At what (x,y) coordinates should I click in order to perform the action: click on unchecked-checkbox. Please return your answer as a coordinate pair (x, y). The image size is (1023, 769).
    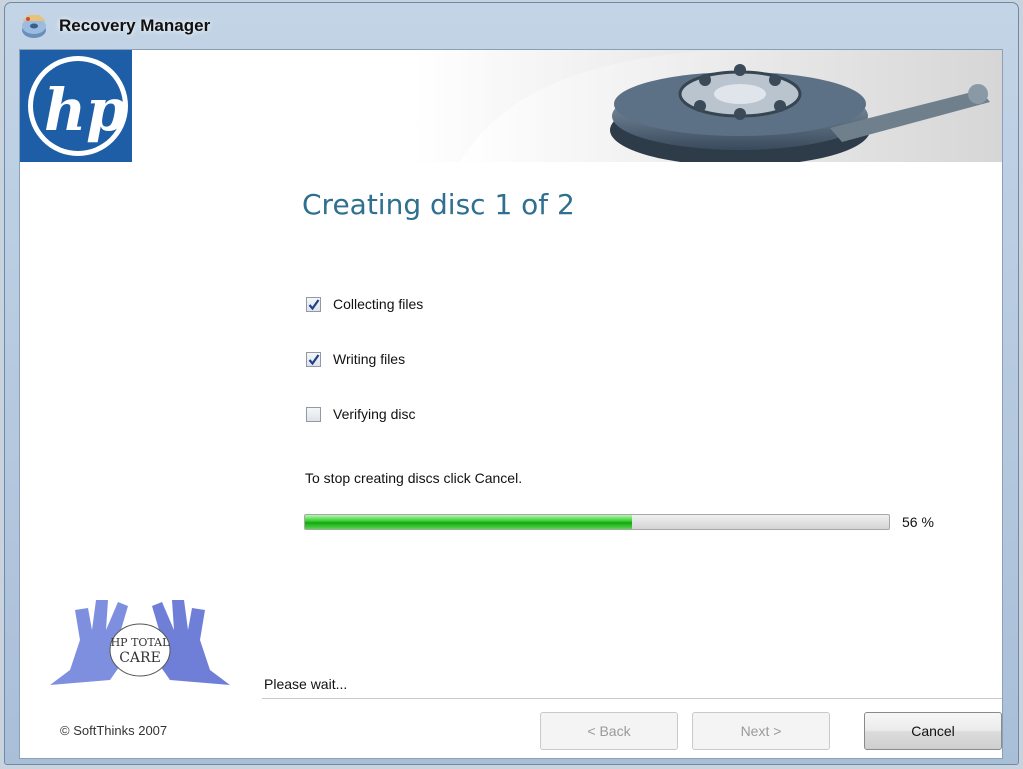
    Looking at the image, I should click on (313, 414).